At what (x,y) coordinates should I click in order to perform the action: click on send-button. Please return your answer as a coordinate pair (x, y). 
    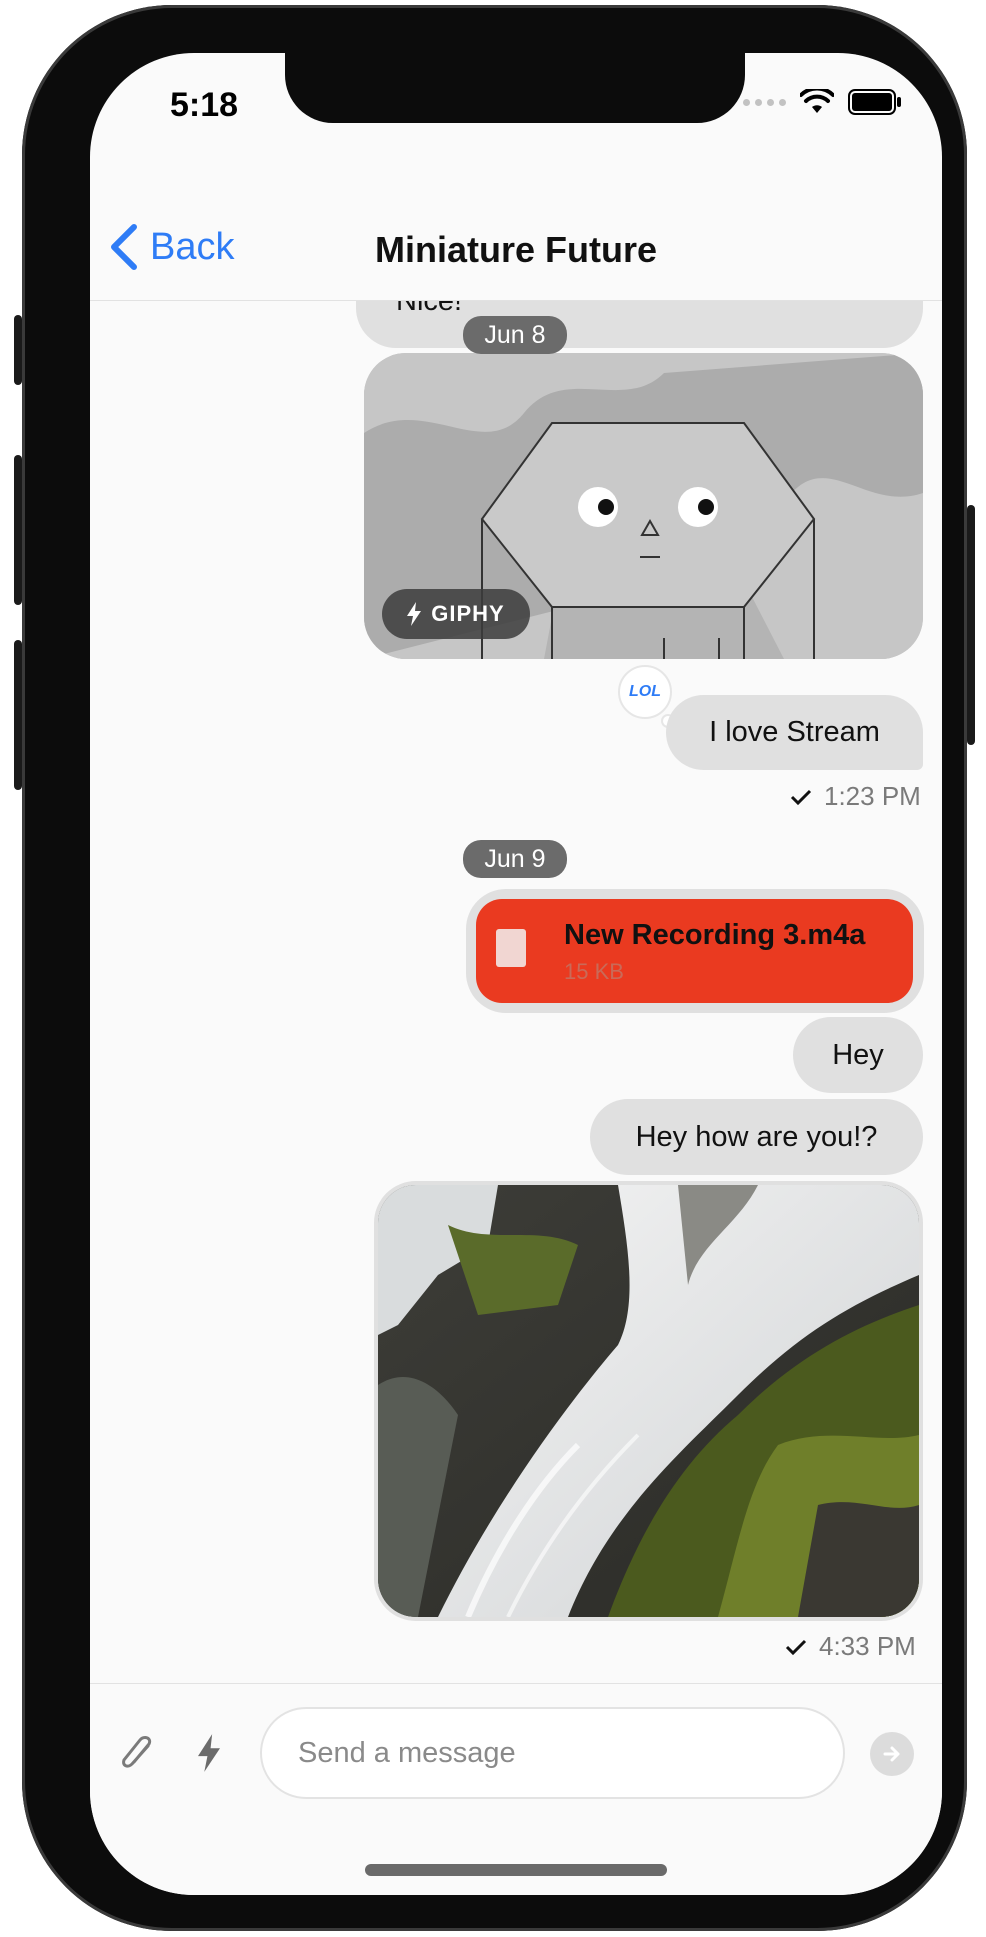
    Looking at the image, I should click on (892, 1754).